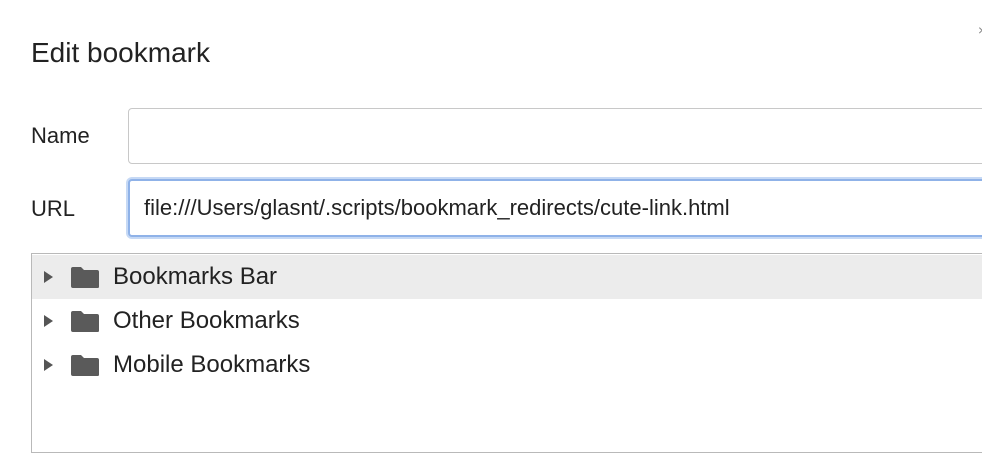 This screenshot has height=453, width=982. I want to click on folder-row-mobile-bookmarks: Mobile Bookmarks, so click(507, 365).